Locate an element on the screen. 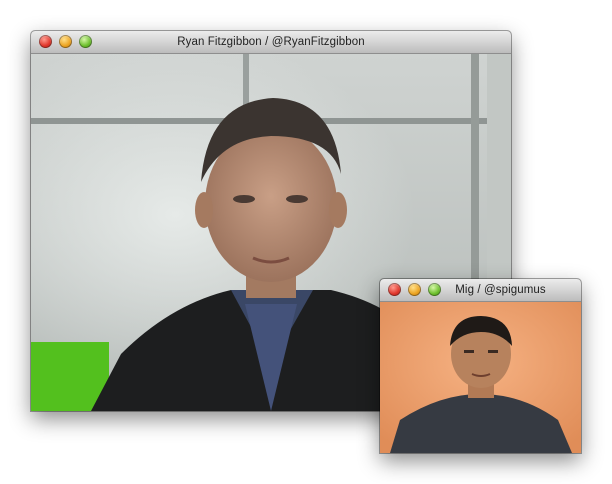 This screenshot has width=612, height=484. pip-window-controls is located at coordinates (418, 289).